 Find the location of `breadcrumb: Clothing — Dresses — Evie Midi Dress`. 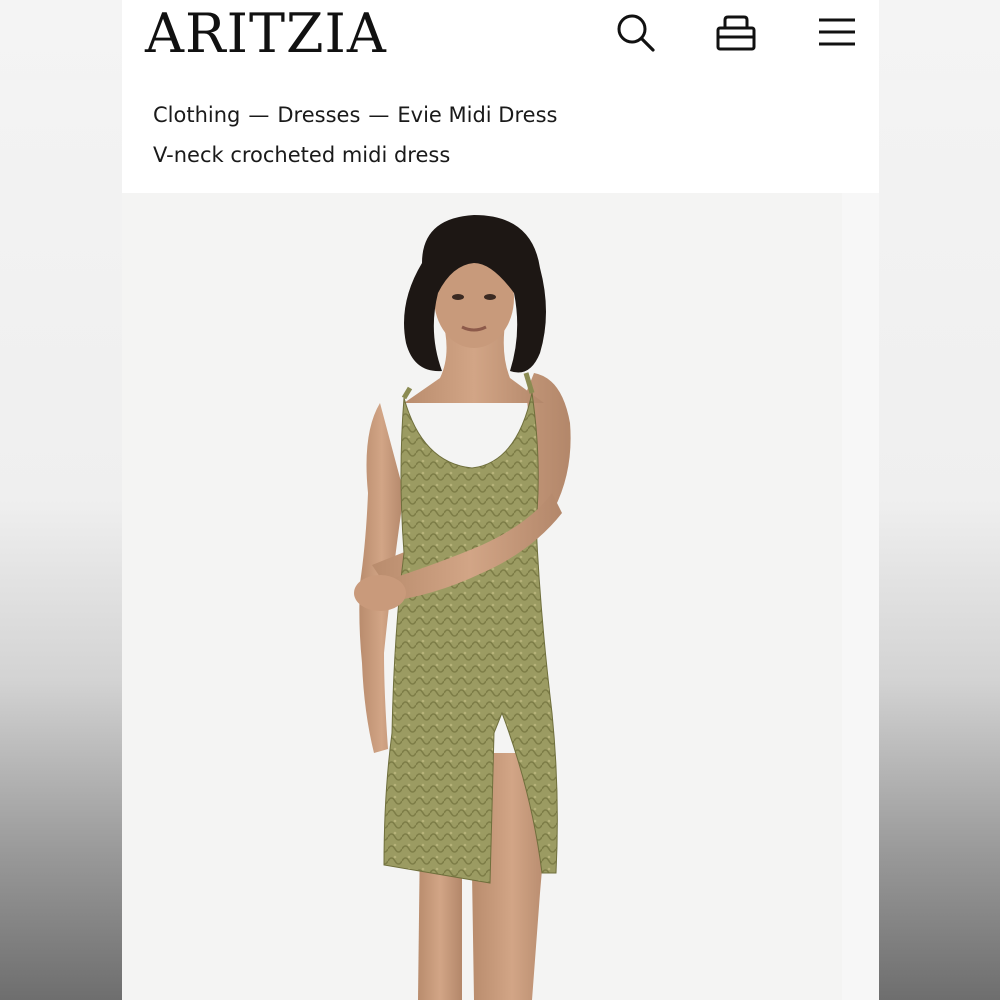

breadcrumb: Clothing — Dresses — Evie Midi Dress is located at coordinates (355, 115).